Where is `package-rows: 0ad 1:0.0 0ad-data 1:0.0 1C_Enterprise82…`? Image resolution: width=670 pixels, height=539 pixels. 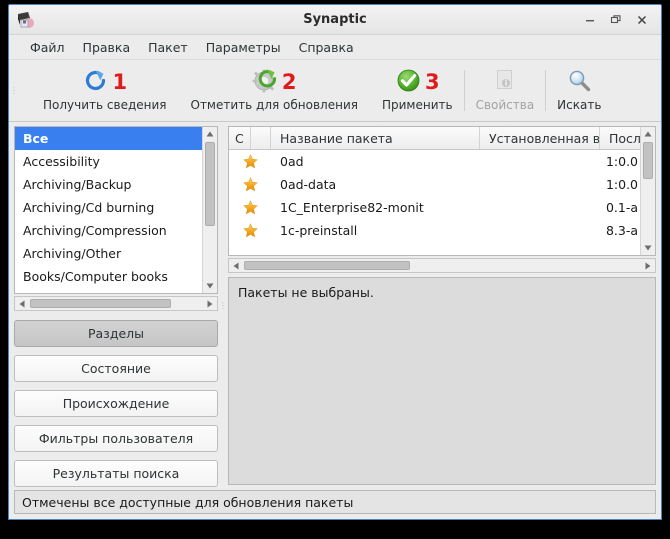 package-rows: 0ad 1:0.0 0ad-data 1:0.0 1C_Enterprise82… is located at coordinates (434, 202).